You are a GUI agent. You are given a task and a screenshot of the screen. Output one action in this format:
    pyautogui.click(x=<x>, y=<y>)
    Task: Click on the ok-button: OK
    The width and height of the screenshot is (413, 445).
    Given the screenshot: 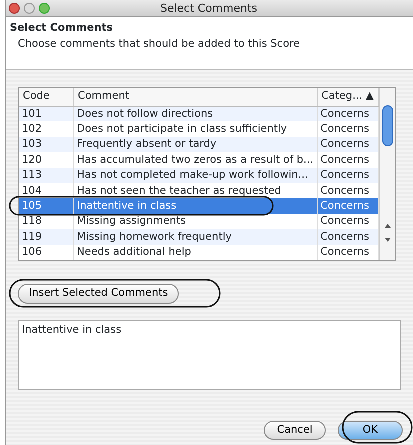 What is the action you would take?
    pyautogui.click(x=370, y=430)
    